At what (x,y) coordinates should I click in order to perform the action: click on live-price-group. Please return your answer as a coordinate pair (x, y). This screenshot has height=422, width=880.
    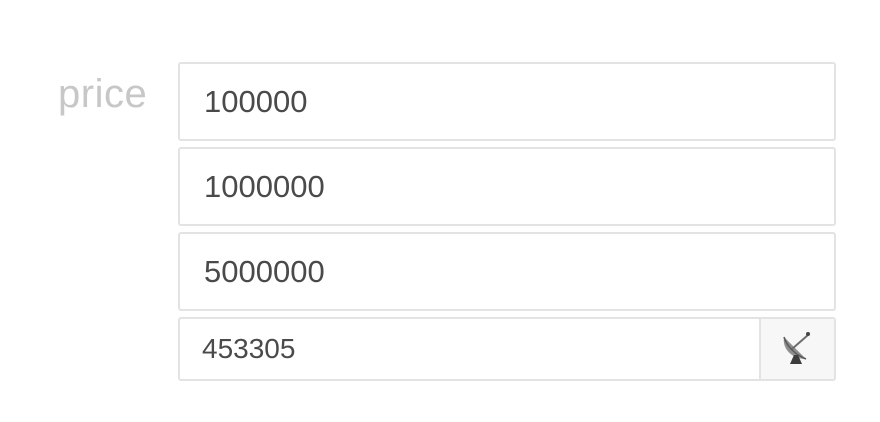
    Looking at the image, I should click on (507, 349).